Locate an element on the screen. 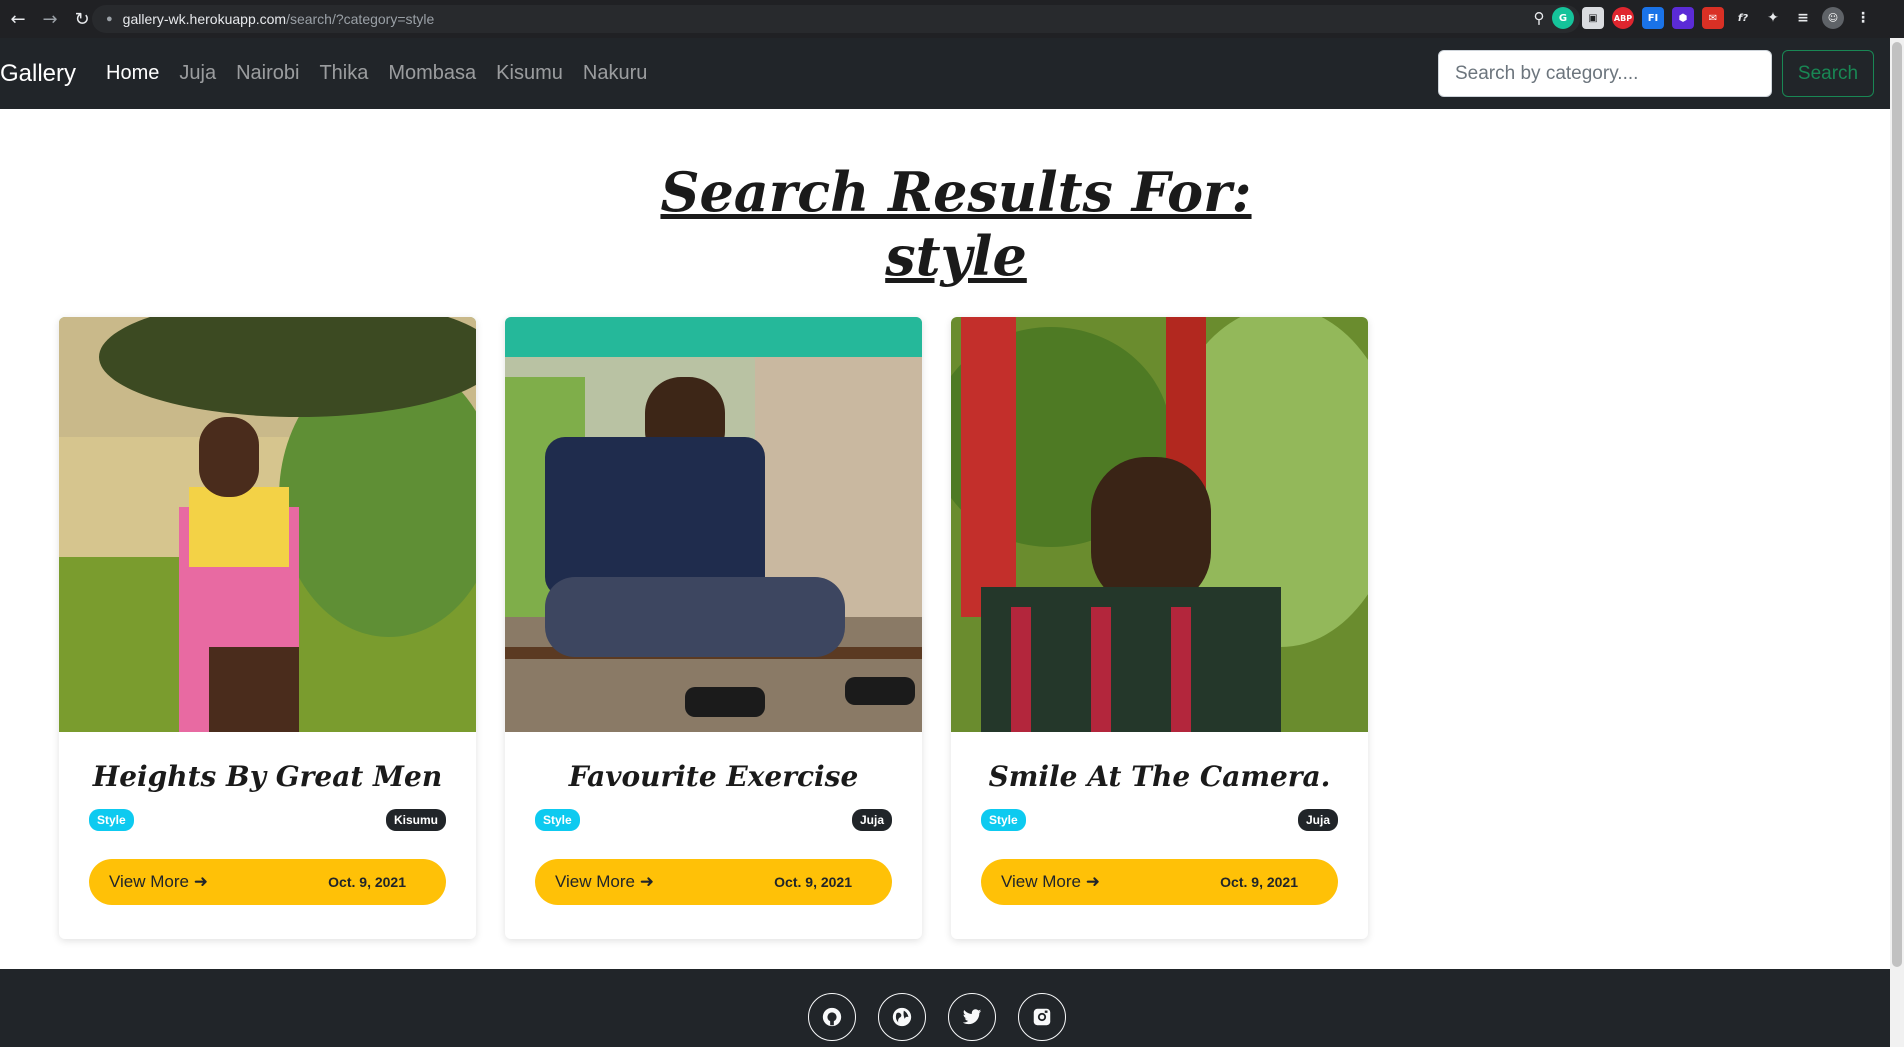  nav-link-juja: Juja is located at coordinates (197, 73).